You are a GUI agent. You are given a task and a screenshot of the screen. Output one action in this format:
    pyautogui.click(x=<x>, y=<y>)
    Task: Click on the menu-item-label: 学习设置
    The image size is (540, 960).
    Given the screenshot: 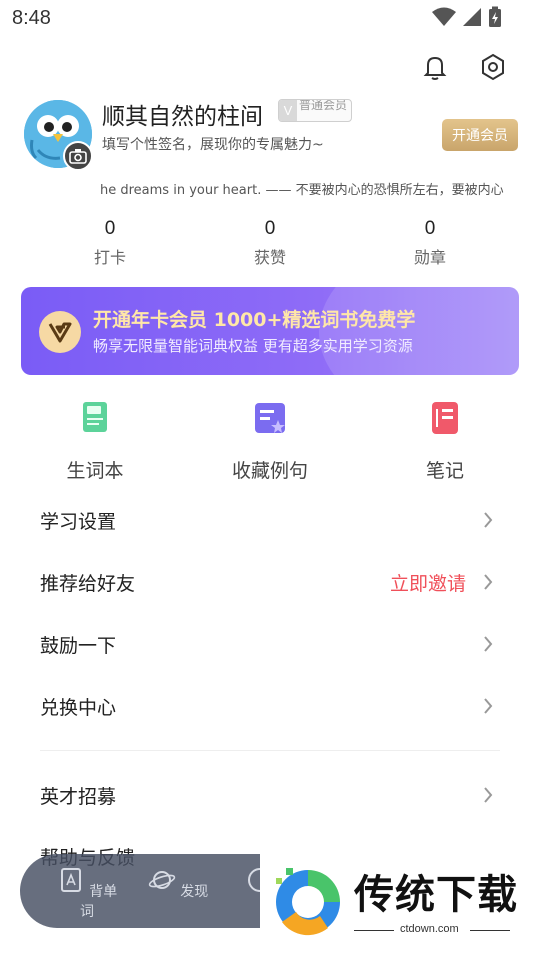 What is the action you would take?
    pyautogui.click(x=78, y=521)
    